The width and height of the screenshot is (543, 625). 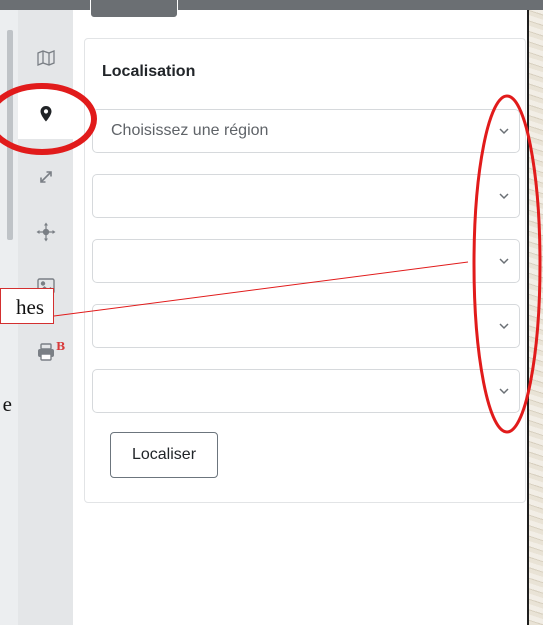 I want to click on expand-arrows-icon, so click(x=45, y=177).